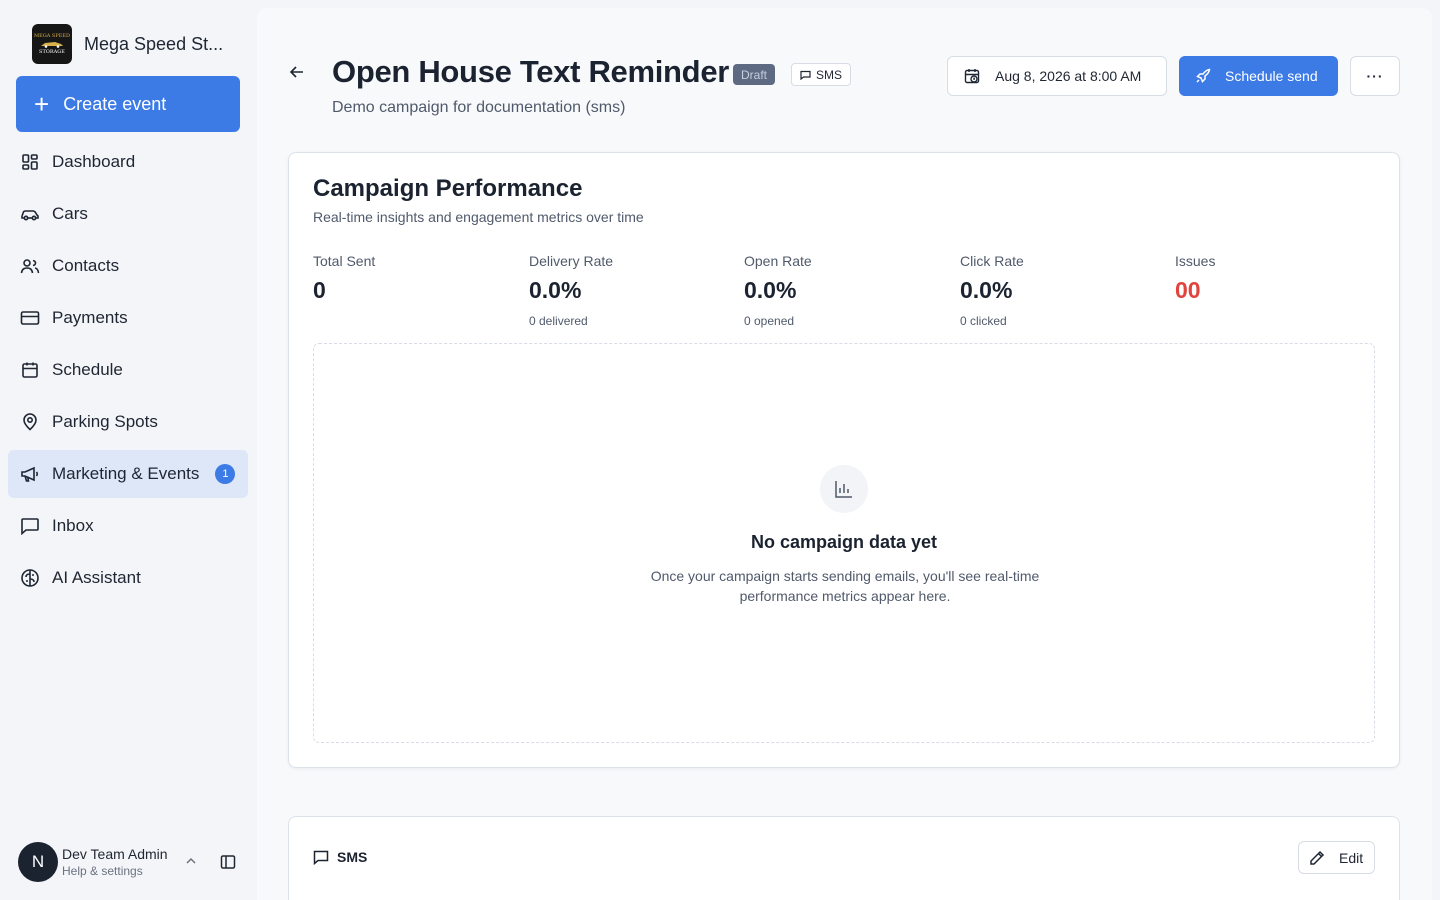 The width and height of the screenshot is (1440, 900). I want to click on user-subtitle: Help & settings, so click(102, 871).